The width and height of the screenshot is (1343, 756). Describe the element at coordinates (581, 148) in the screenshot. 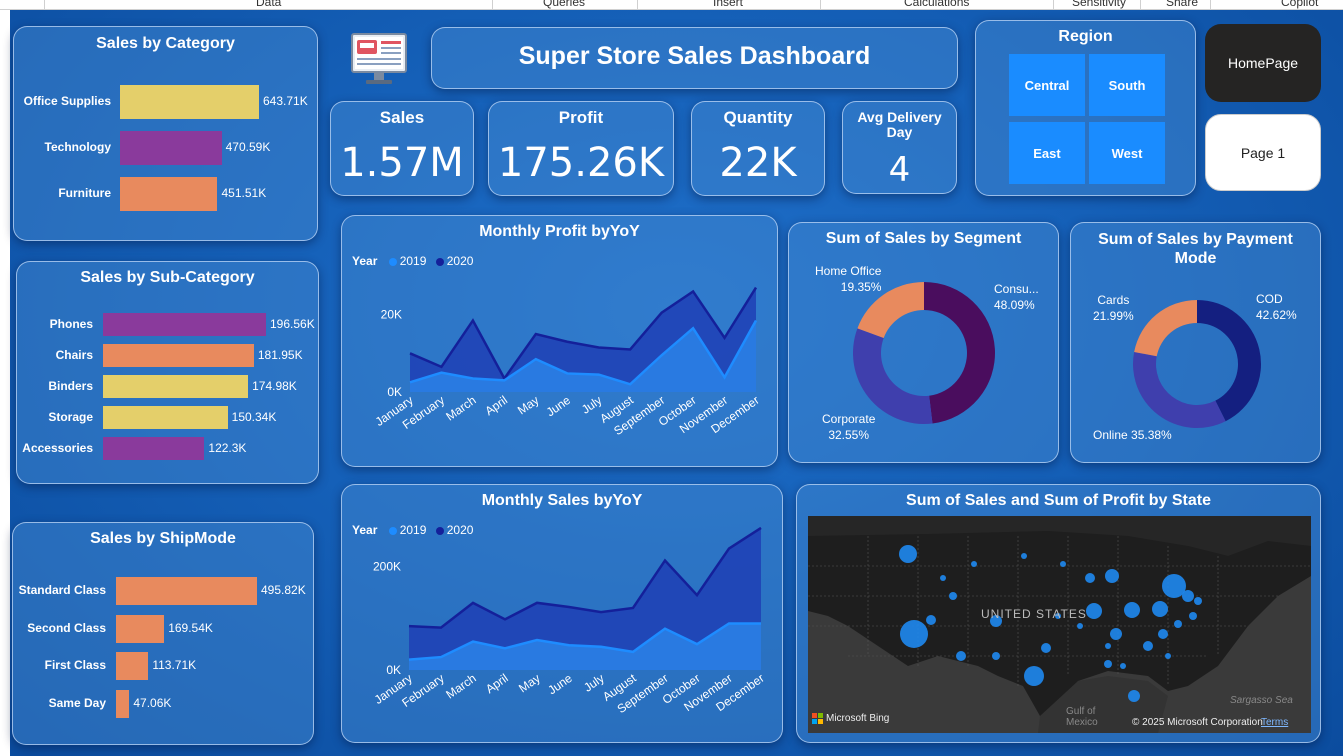

I see `kpi-profit-card: Profit 175.26K` at that location.